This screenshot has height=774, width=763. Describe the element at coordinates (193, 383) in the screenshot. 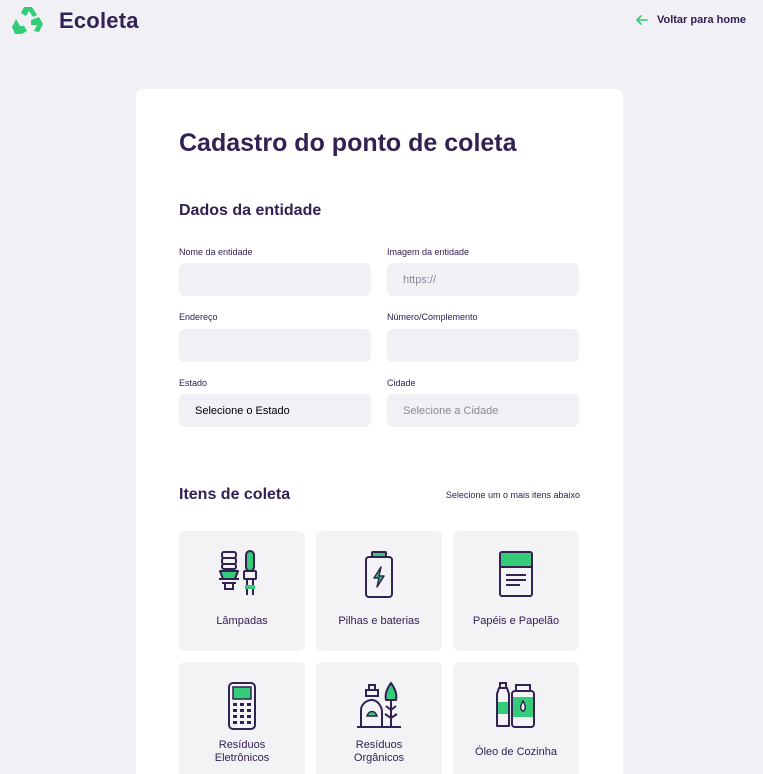

I see `state-label: Estado` at that location.